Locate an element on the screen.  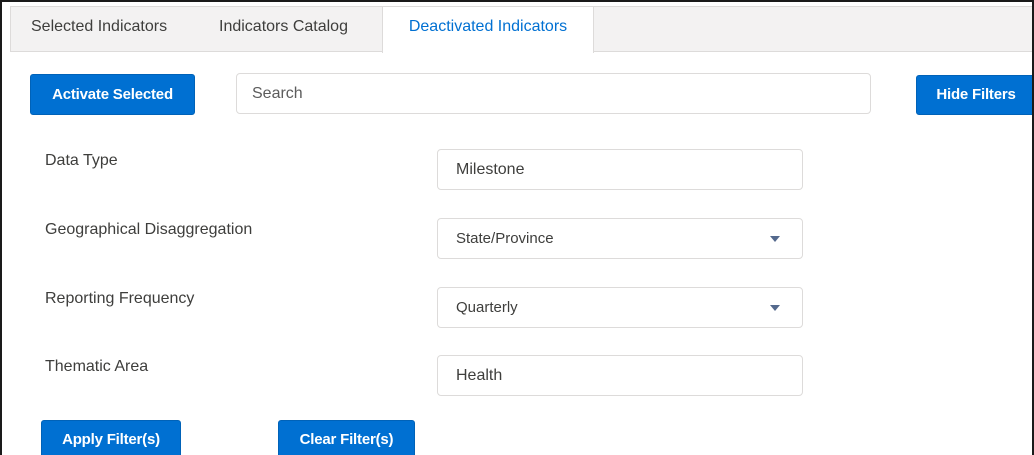
clear-filters-button: Clear Filter(s) is located at coordinates (346, 437).